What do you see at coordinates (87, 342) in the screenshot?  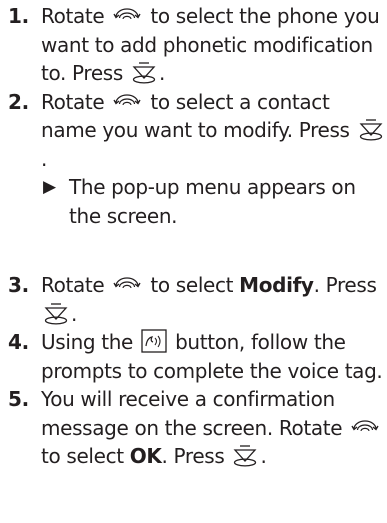 I see `step-text: Using the` at bounding box center [87, 342].